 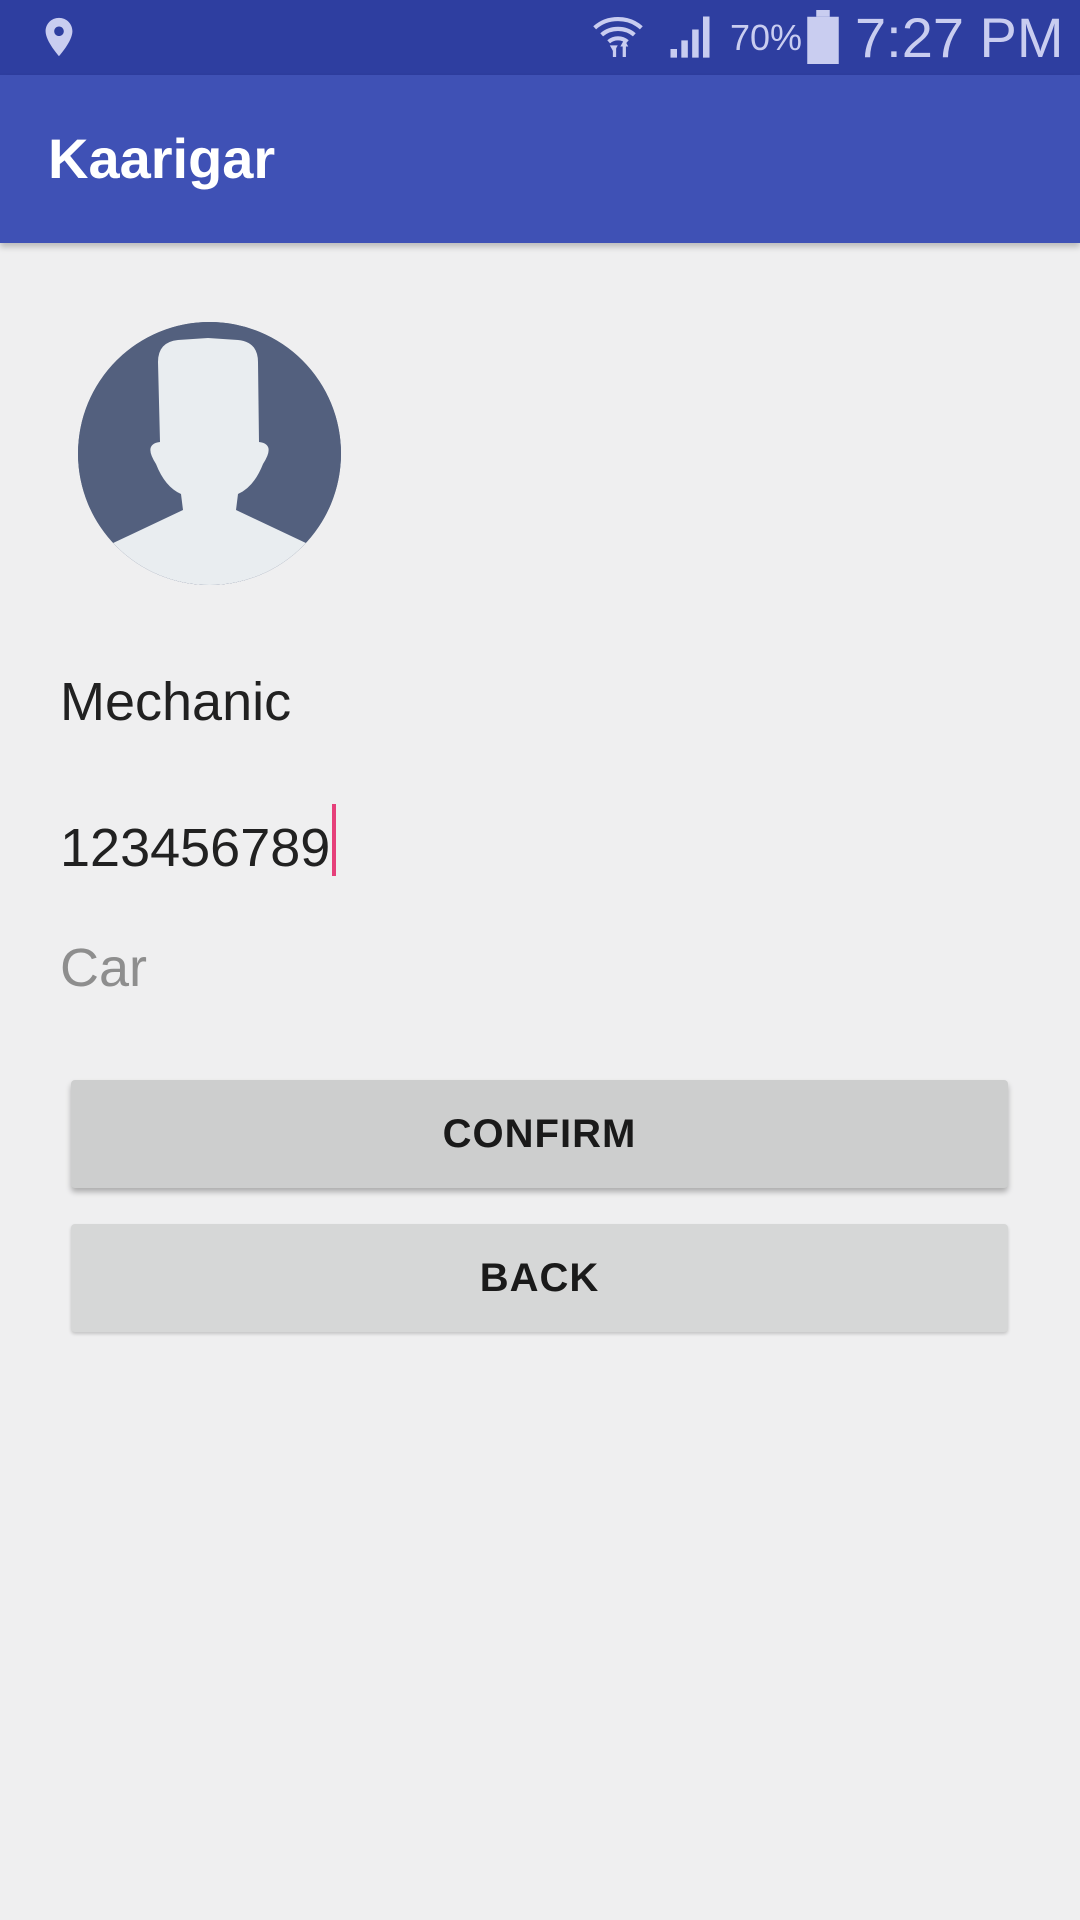 I want to click on profession-field: Mechanic, so click(x=175, y=702).